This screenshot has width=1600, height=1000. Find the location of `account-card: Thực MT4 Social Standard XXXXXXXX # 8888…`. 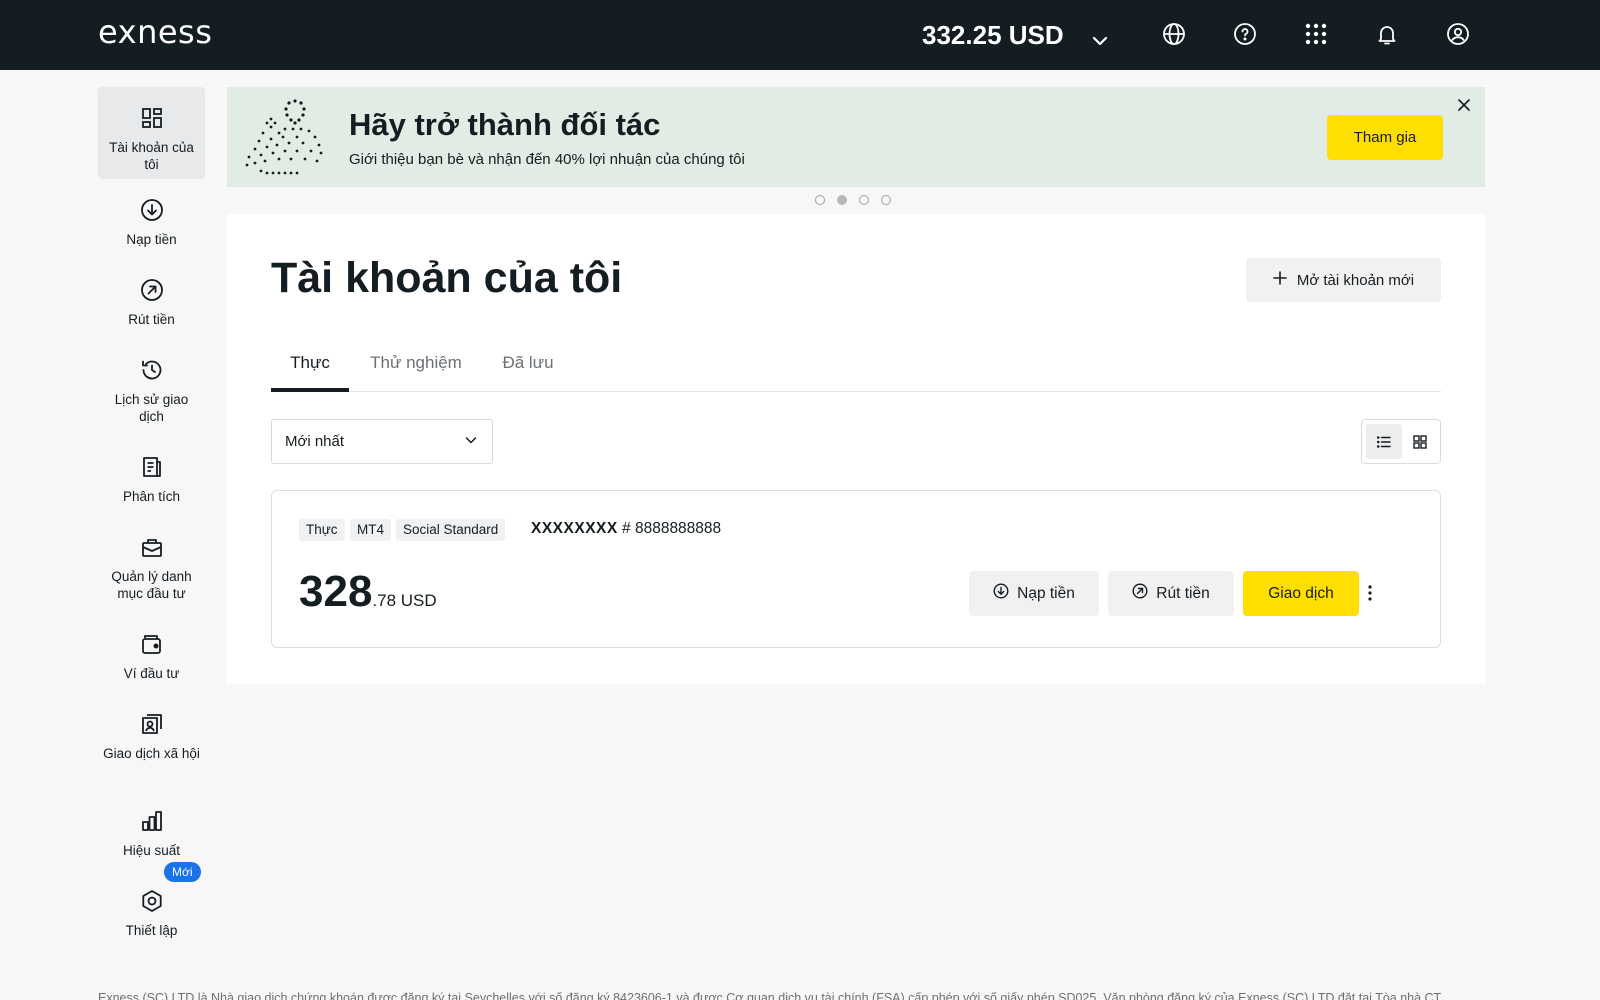

account-card: Thực MT4 Social Standard XXXXXXXX # 8888… is located at coordinates (856, 569).